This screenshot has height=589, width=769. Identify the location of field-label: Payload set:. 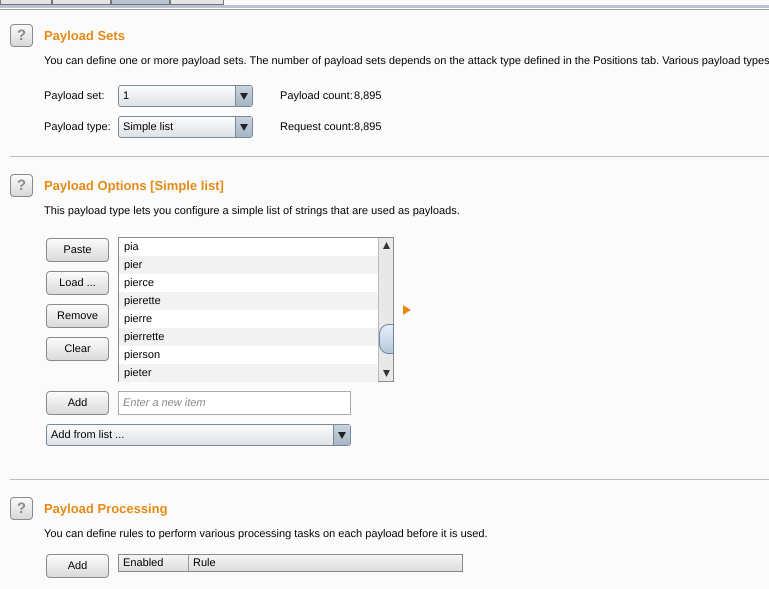
(75, 96).